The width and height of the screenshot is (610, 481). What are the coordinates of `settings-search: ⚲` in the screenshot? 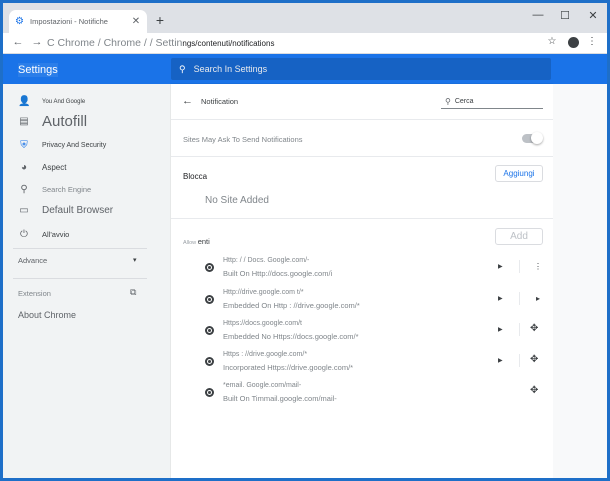 It's located at (361, 69).